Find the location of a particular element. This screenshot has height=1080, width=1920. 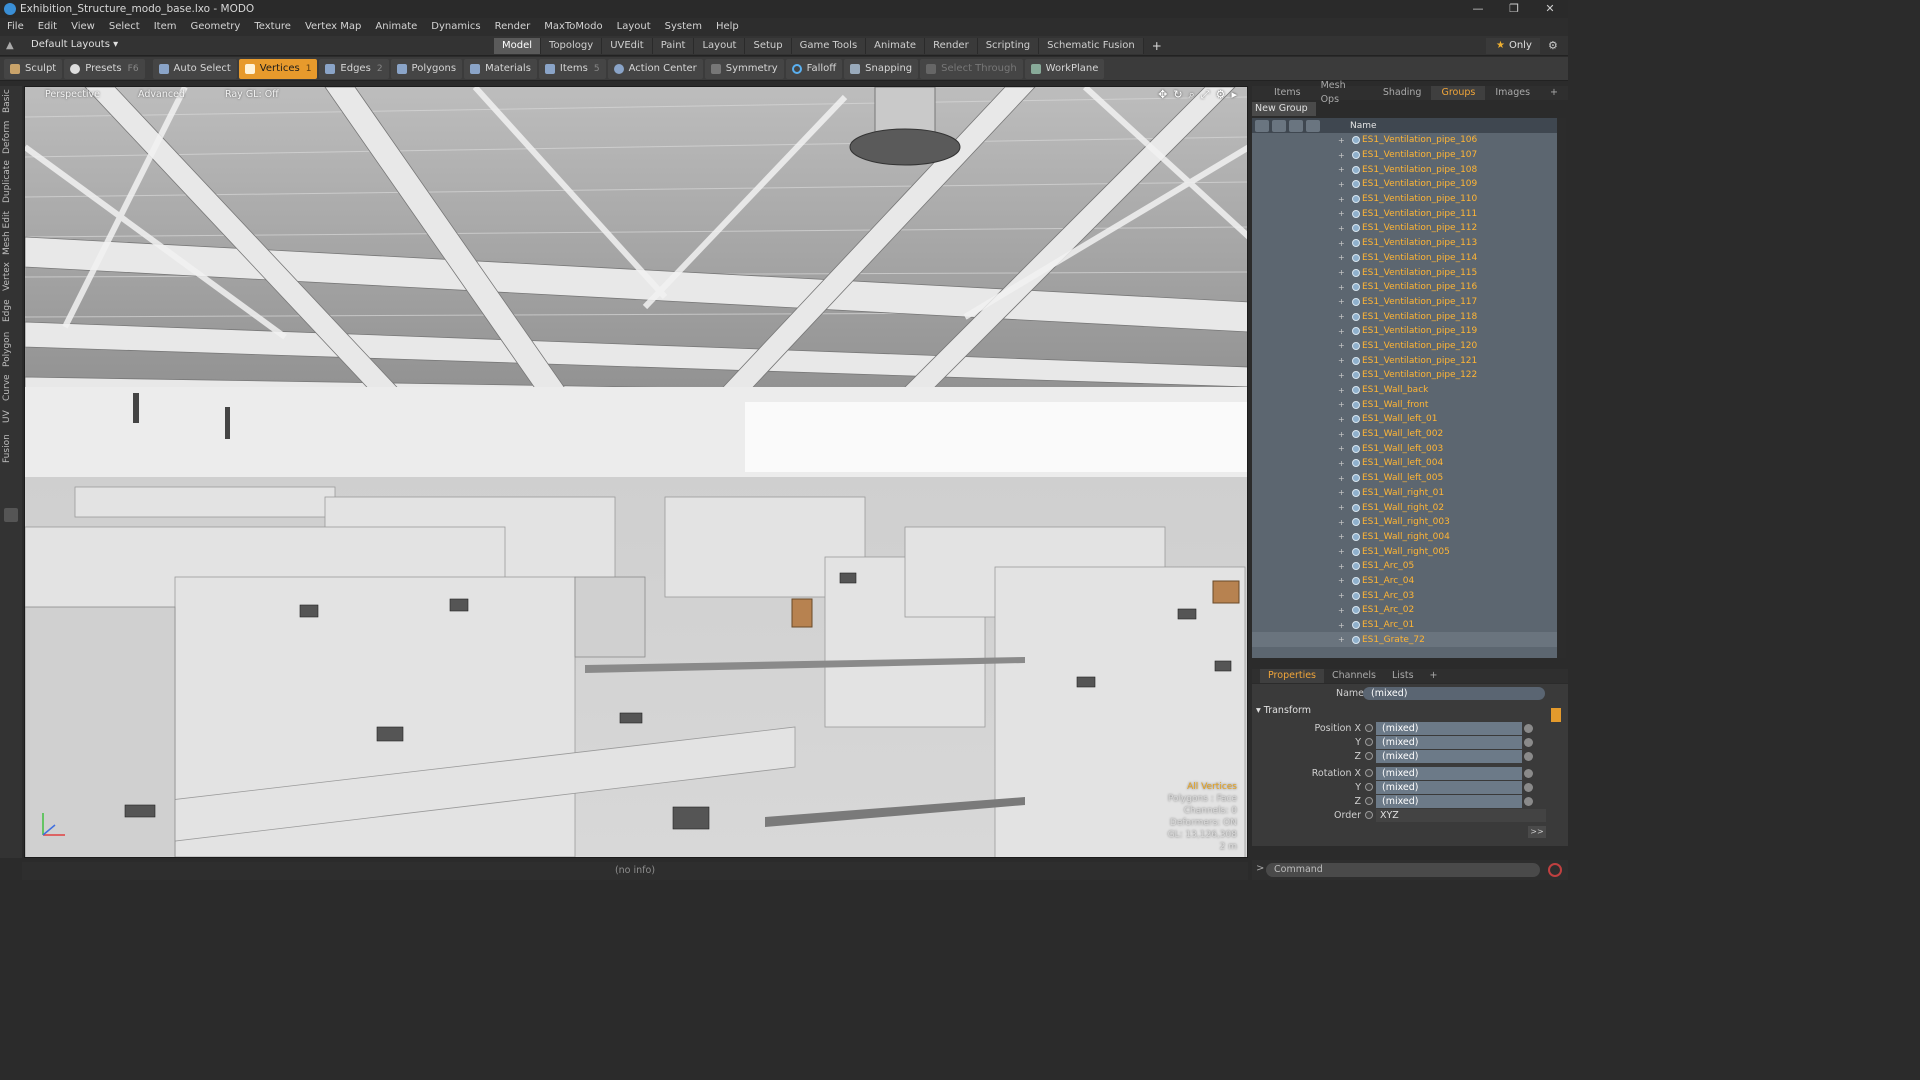

lock-column-icon is located at coordinates (1296, 125).